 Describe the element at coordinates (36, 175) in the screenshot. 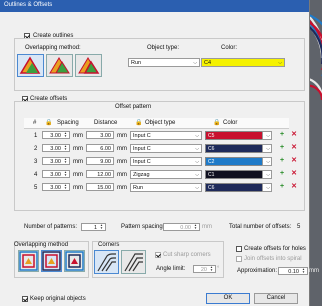

I see `row-number: 4` at that location.